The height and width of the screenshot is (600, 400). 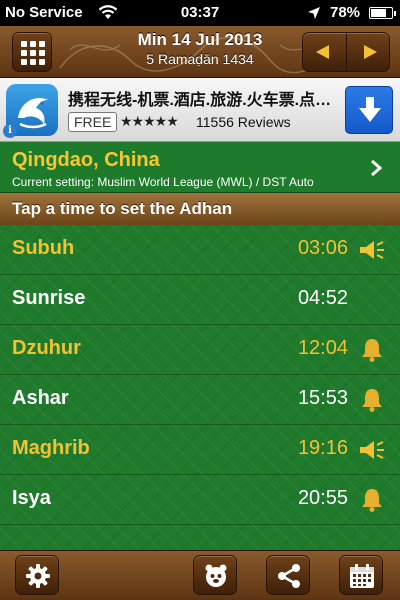 What do you see at coordinates (200, 500) in the screenshot?
I see `prayer-row-isya: Isya 20:55` at bounding box center [200, 500].